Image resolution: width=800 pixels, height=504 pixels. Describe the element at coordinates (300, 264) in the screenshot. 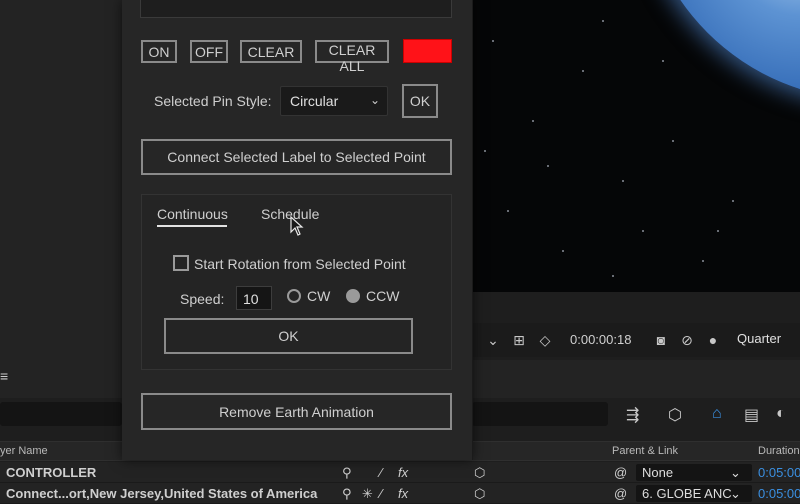

I see `start-rotation-label: Start Rotation from Selected Point` at that location.